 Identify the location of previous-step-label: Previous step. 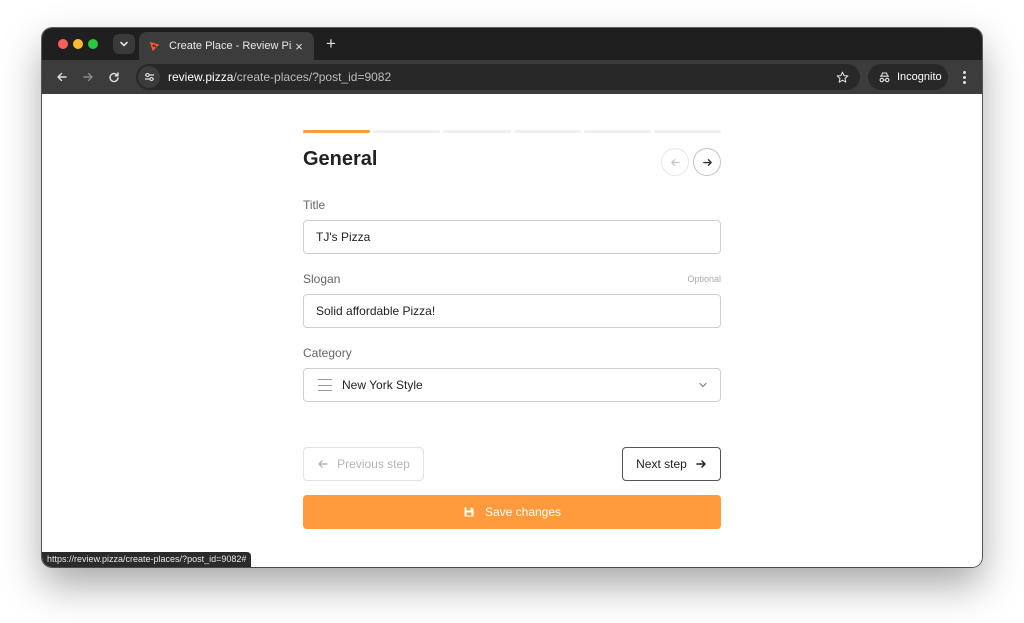
(373, 464).